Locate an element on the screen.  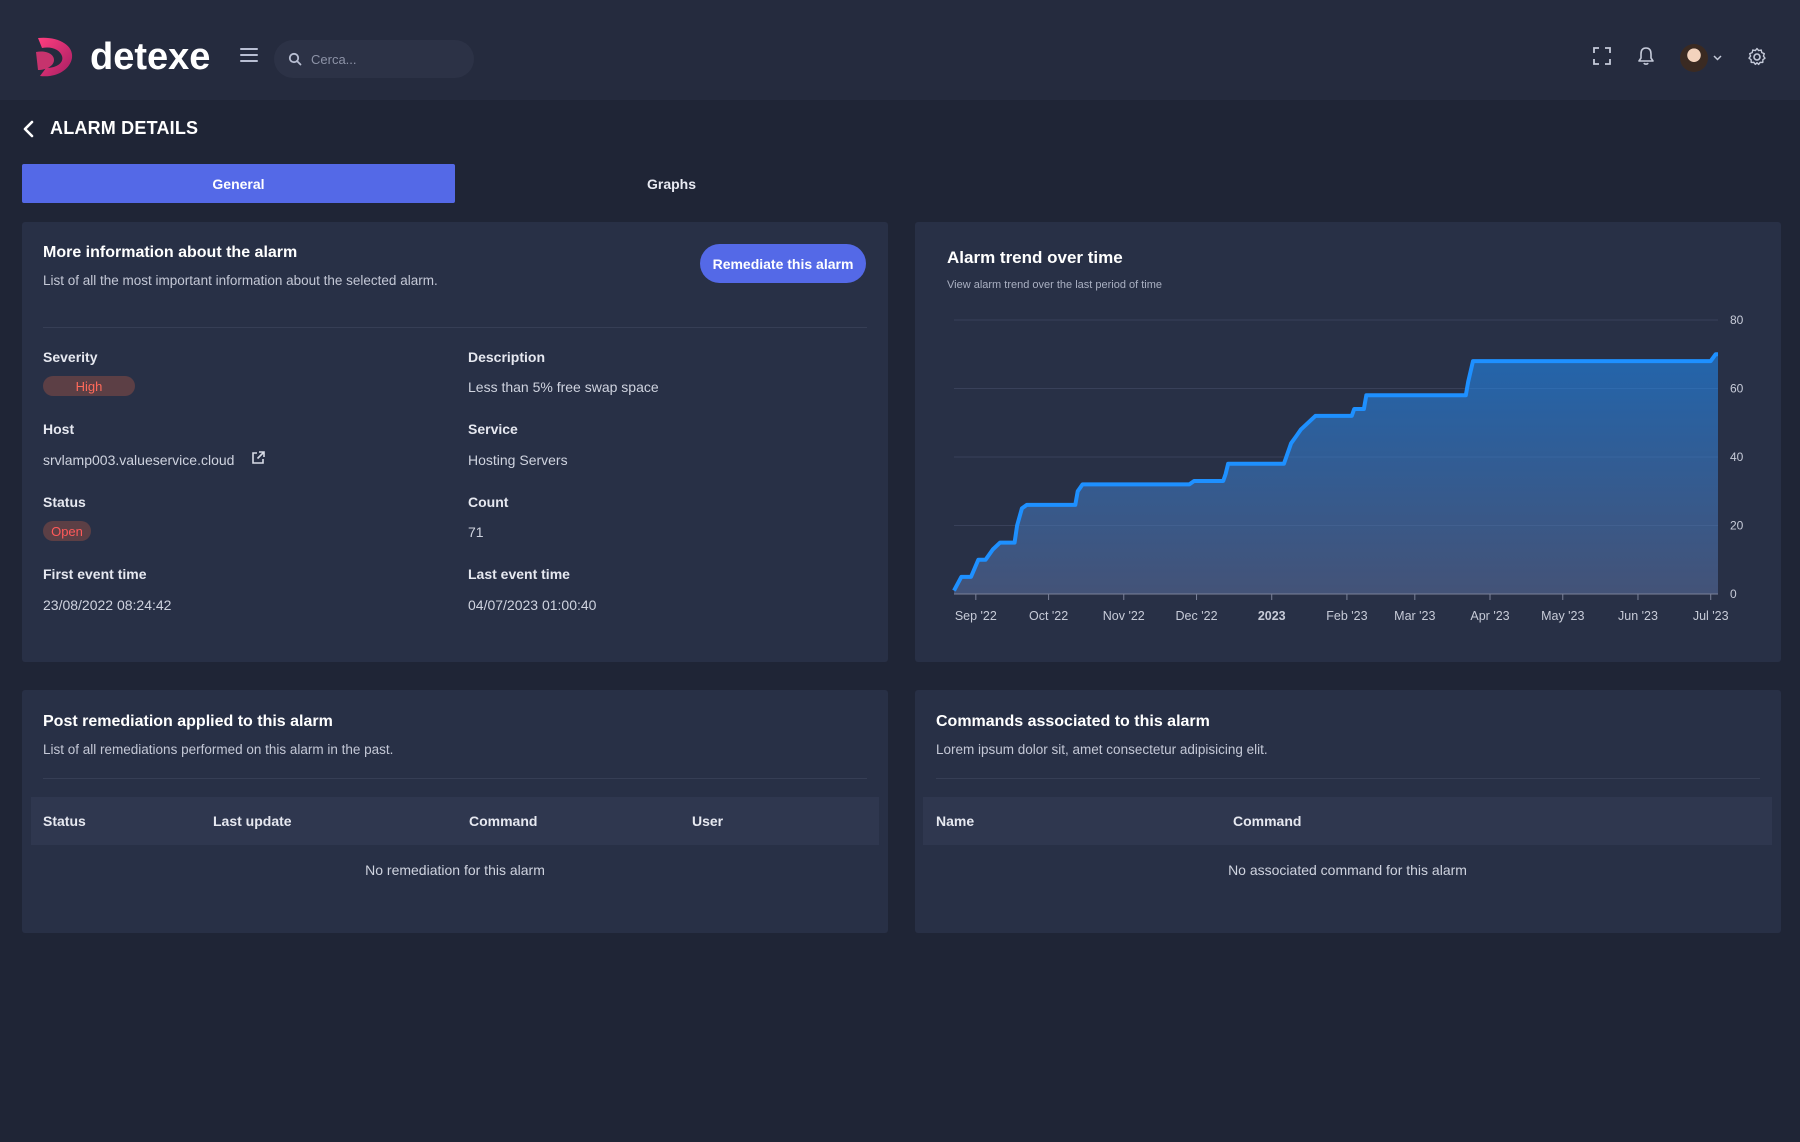
column-header-status: Status is located at coordinates (64, 821).